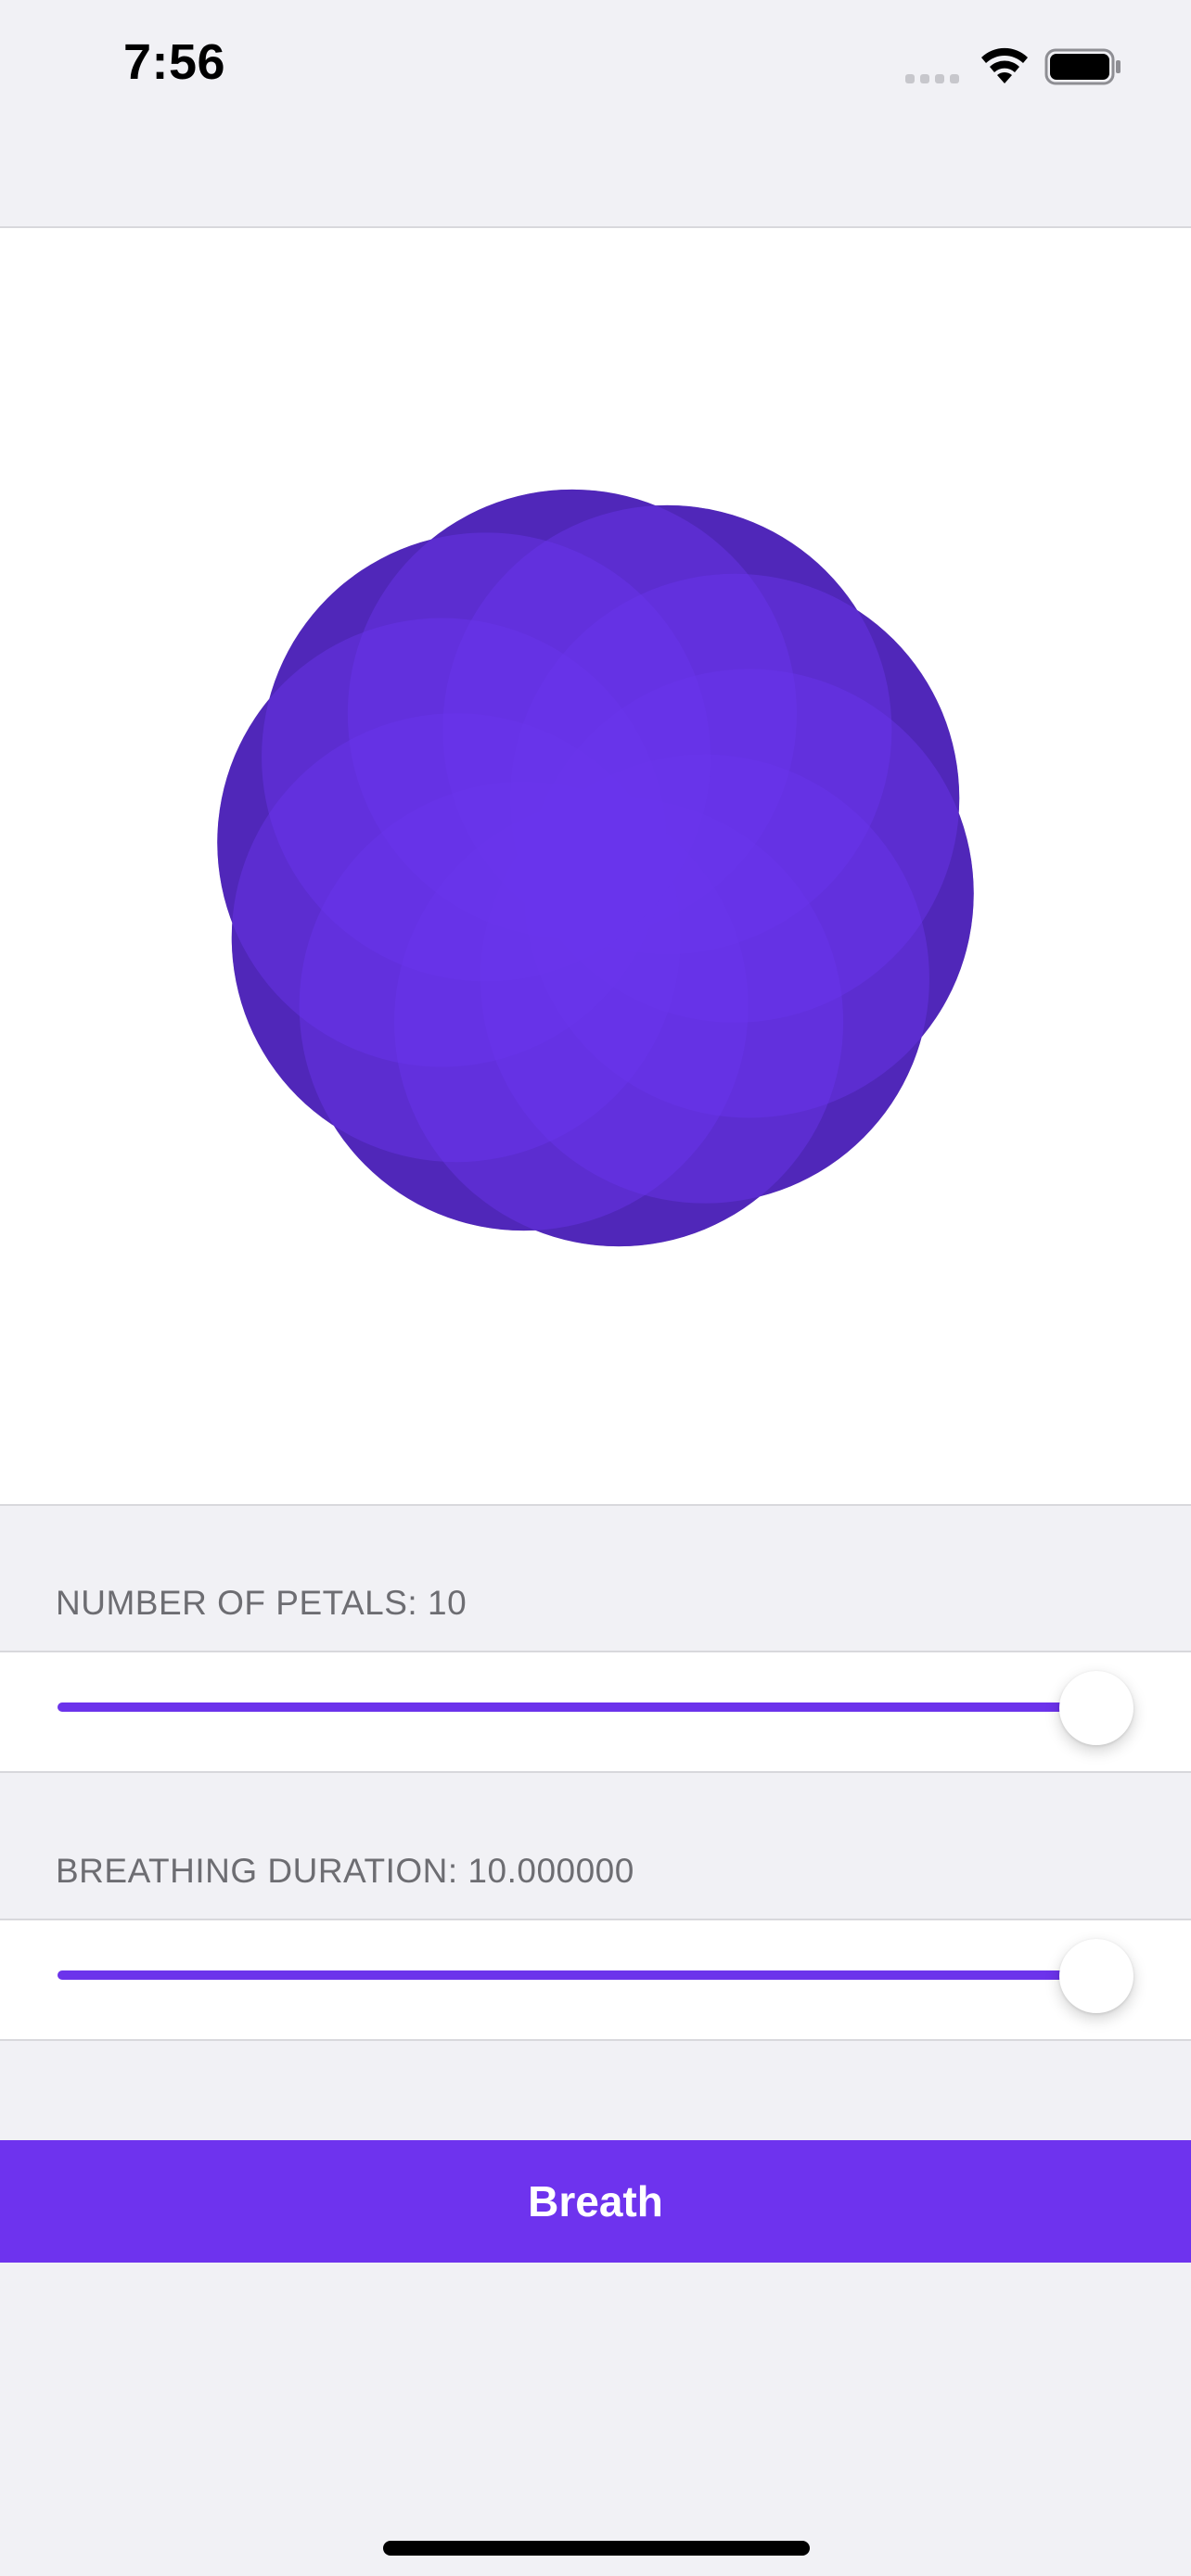  I want to click on breath-button: Breath, so click(595, 2201).